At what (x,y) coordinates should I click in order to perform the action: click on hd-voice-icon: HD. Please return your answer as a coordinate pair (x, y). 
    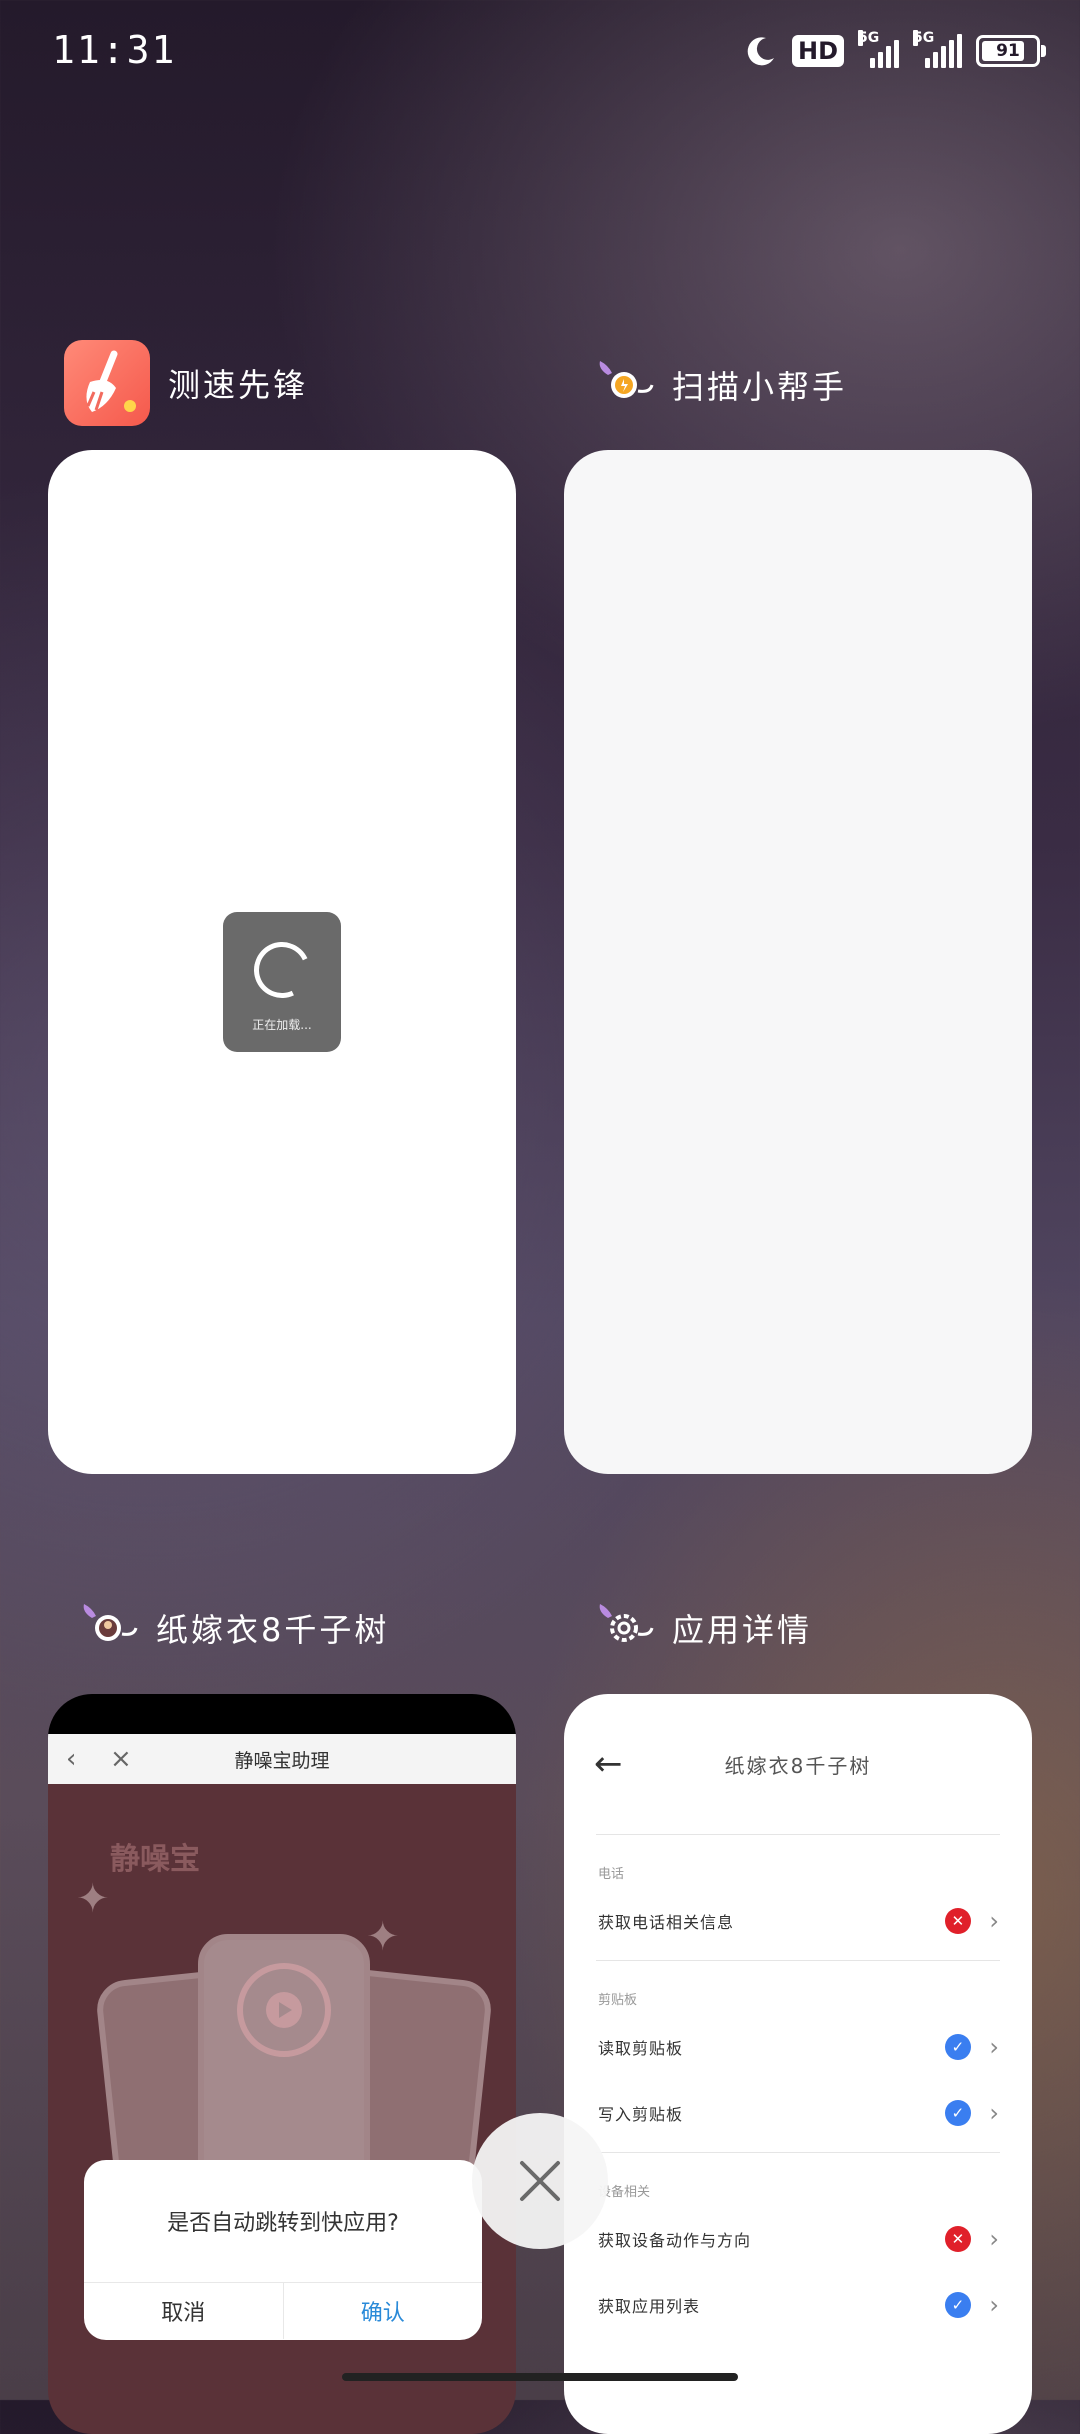
    Looking at the image, I should click on (817, 51).